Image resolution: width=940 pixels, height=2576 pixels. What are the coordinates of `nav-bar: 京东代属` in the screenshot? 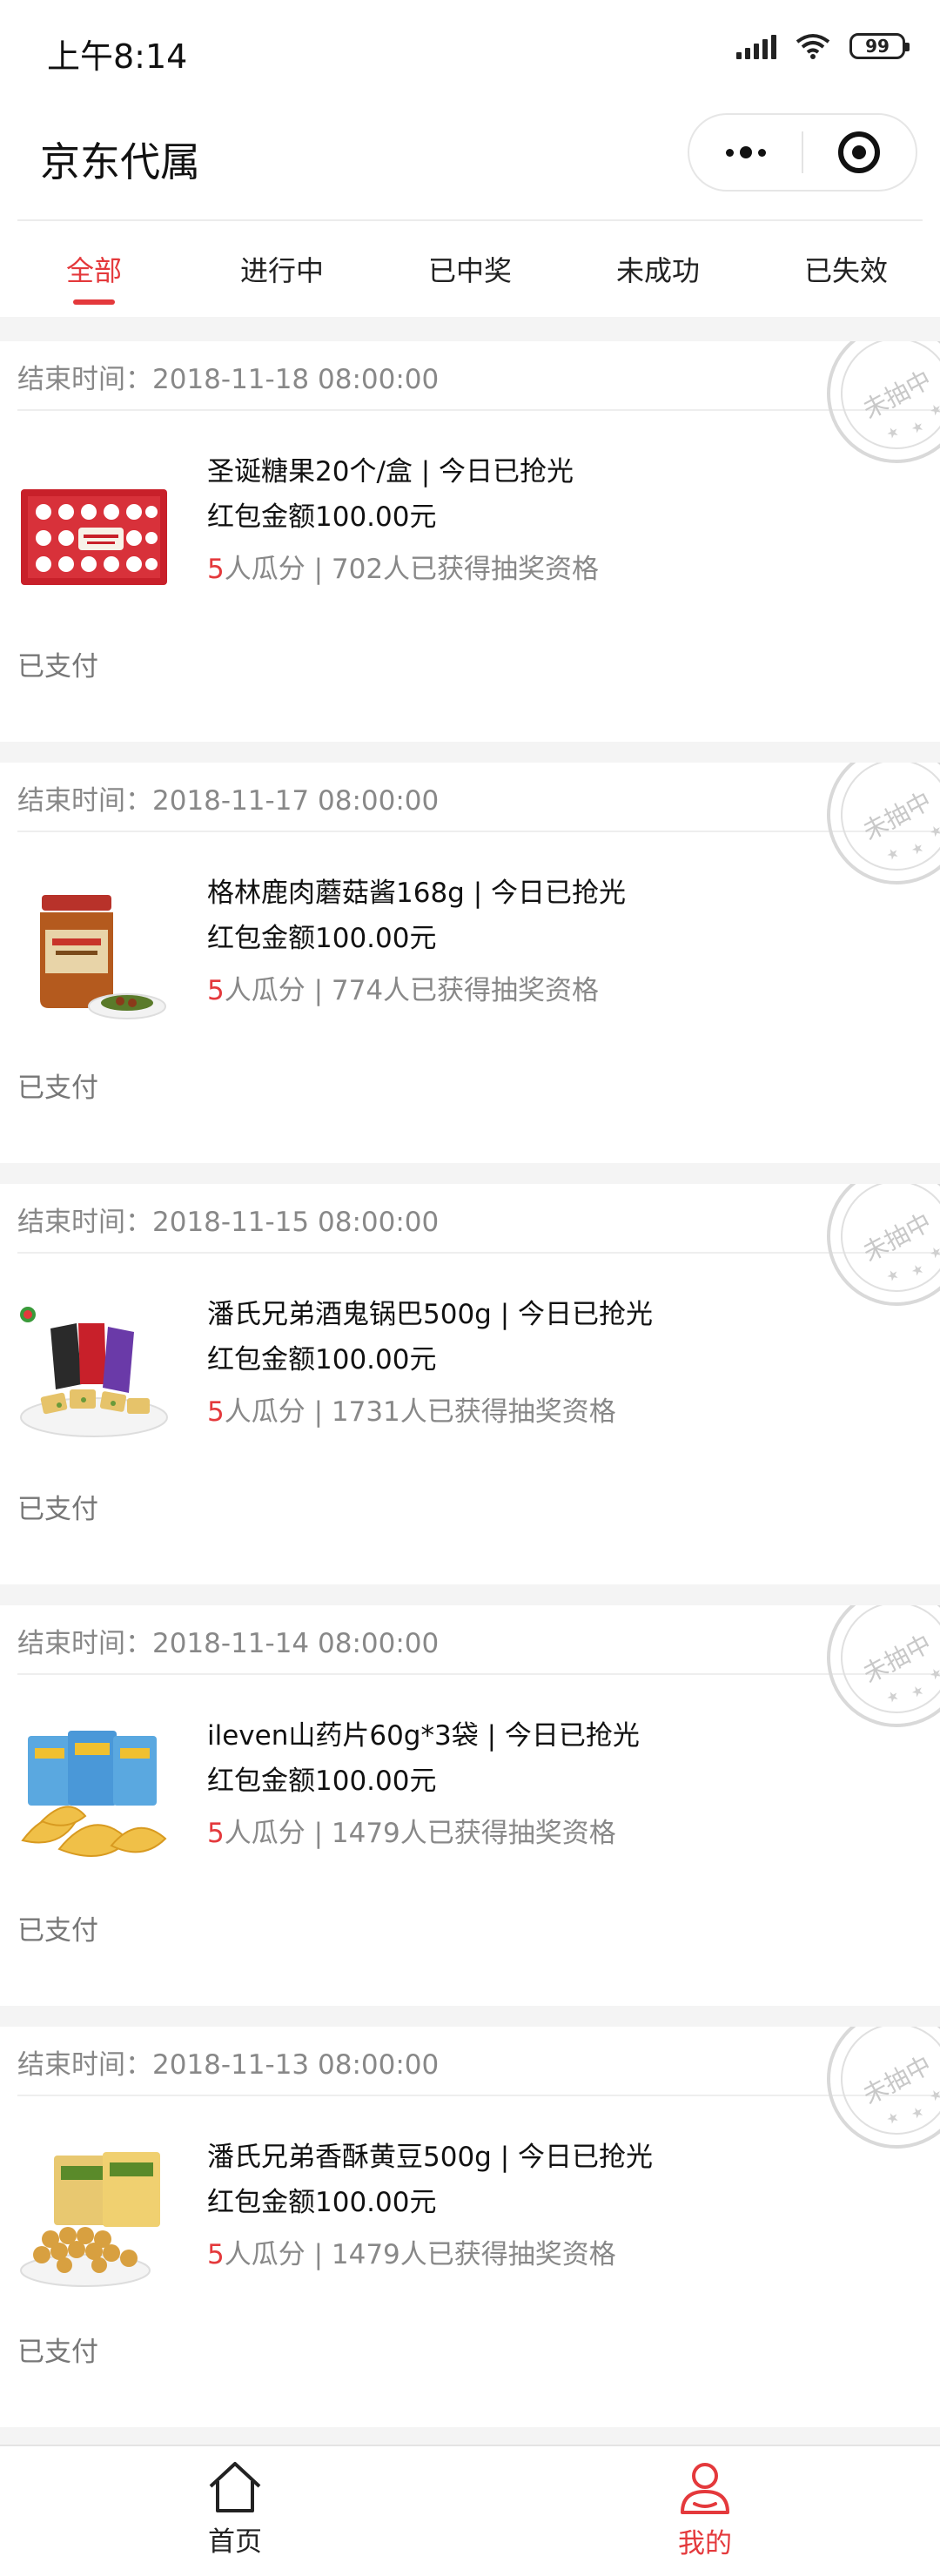 It's located at (470, 162).